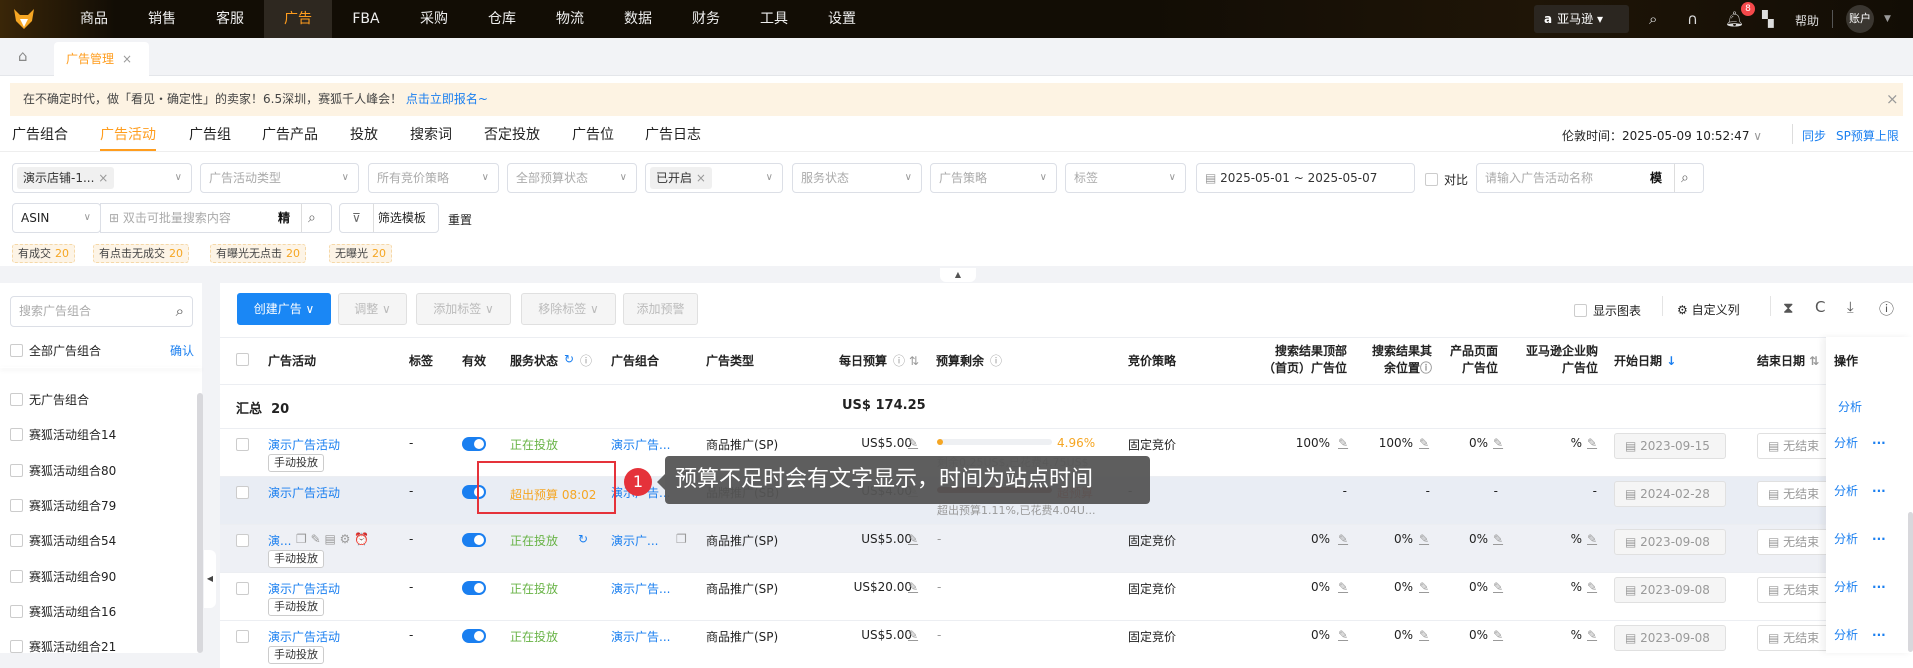 The height and width of the screenshot is (668, 1913). Describe the element at coordinates (63, 434) in the screenshot. I see `sidebar-portfolio-item: 赛狐活动组合14` at that location.